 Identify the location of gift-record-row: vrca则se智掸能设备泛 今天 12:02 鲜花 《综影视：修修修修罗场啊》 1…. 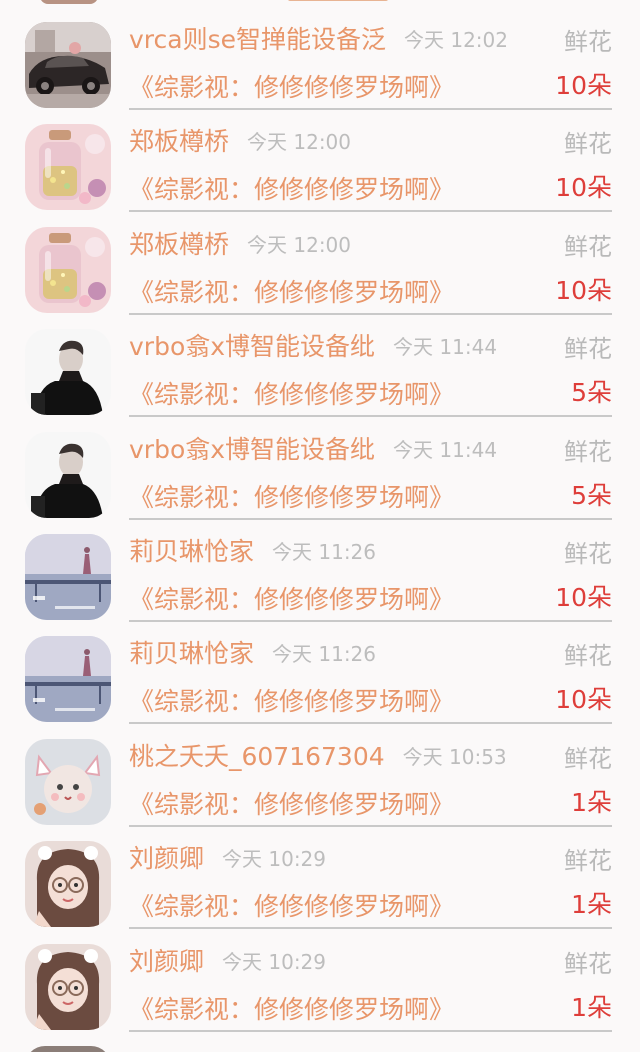
(320, 56).